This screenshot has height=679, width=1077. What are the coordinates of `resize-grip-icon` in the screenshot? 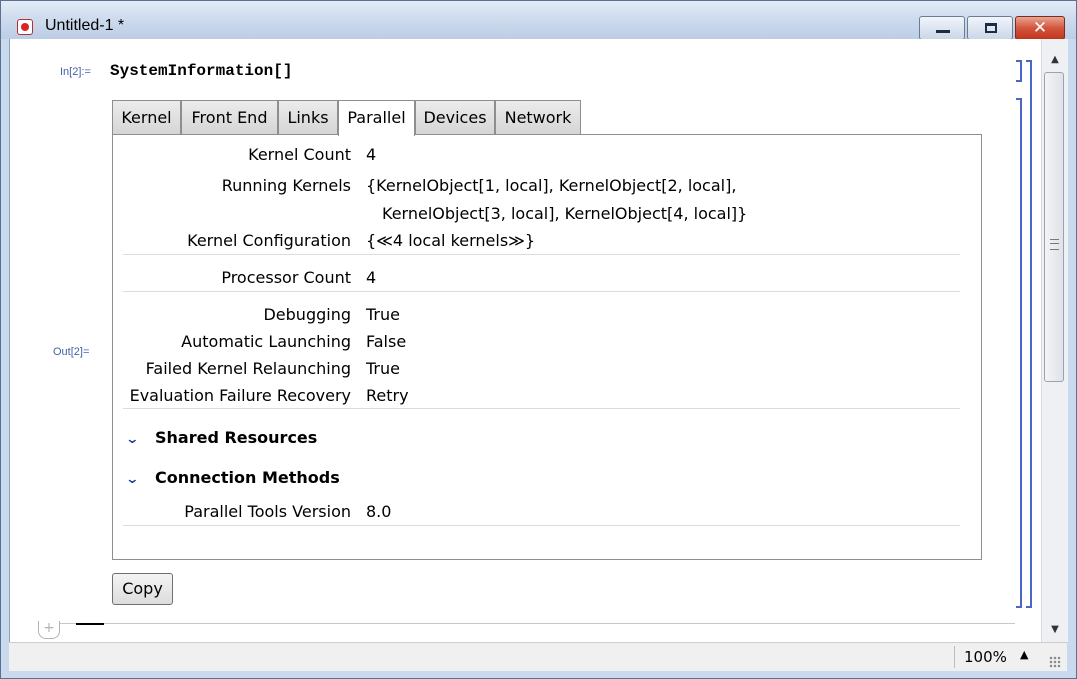 It's located at (1055, 662).